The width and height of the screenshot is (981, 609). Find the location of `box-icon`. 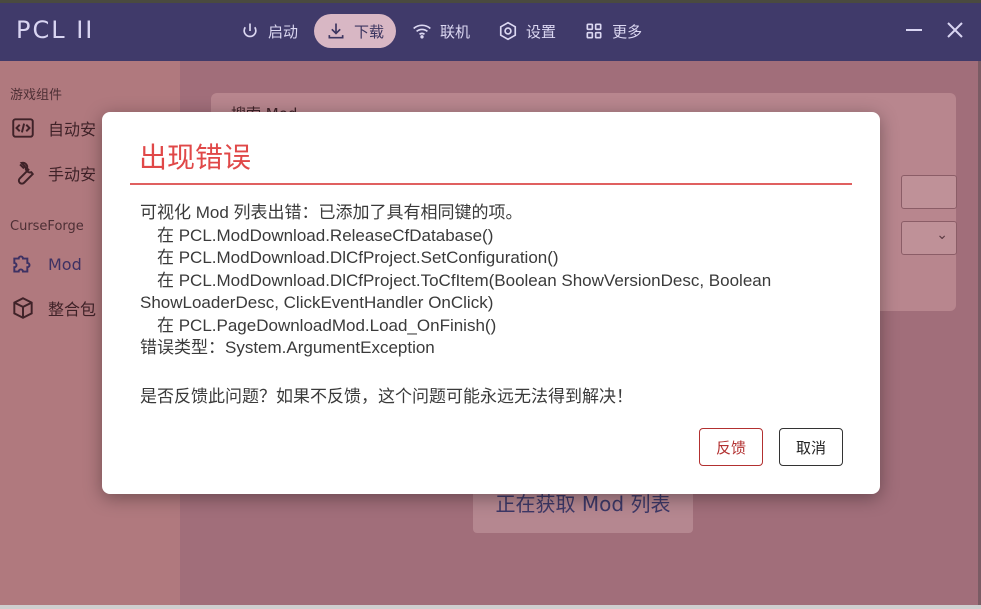

box-icon is located at coordinates (23, 308).